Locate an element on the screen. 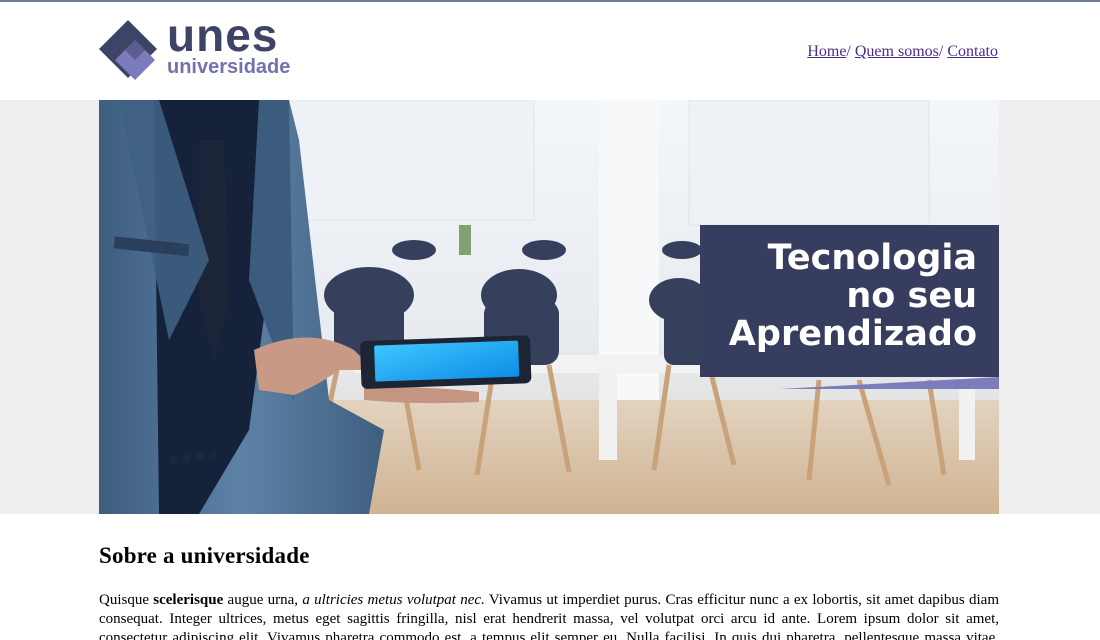 The width and height of the screenshot is (1100, 640). hero-title: Tecnologia no seu Aprendizado is located at coordinates (849, 301).